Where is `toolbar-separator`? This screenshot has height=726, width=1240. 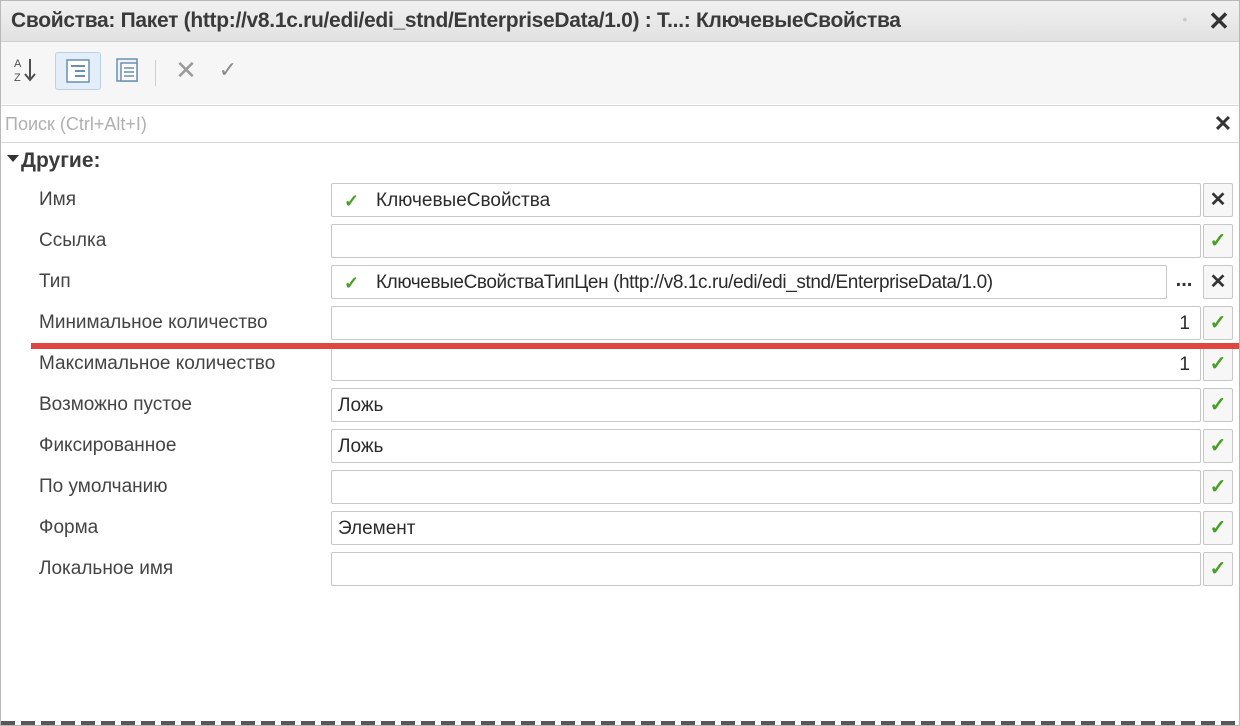 toolbar-separator is located at coordinates (155, 73).